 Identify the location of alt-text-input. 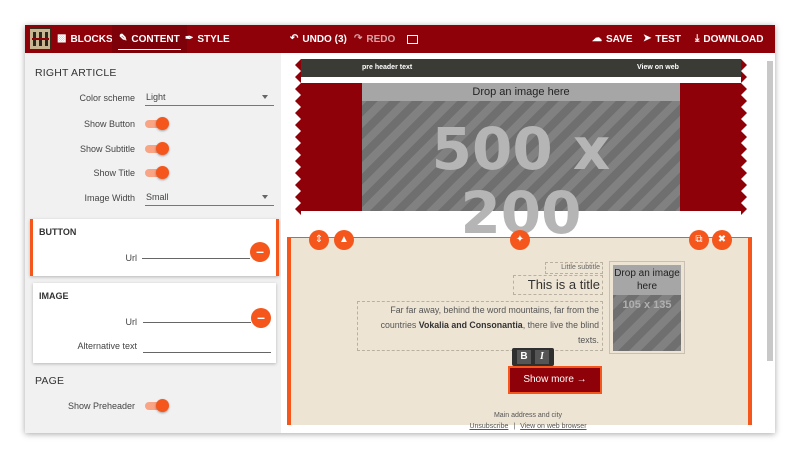
(207, 346).